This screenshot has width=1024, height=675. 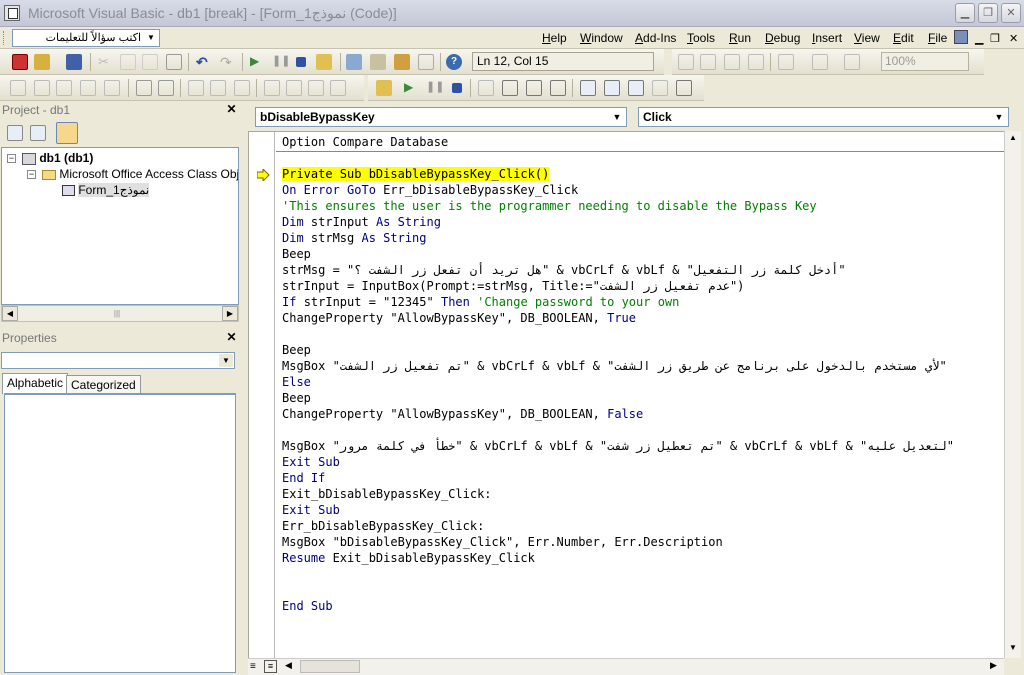 What do you see at coordinates (12, 13) in the screenshot?
I see `vb-app-icon` at bounding box center [12, 13].